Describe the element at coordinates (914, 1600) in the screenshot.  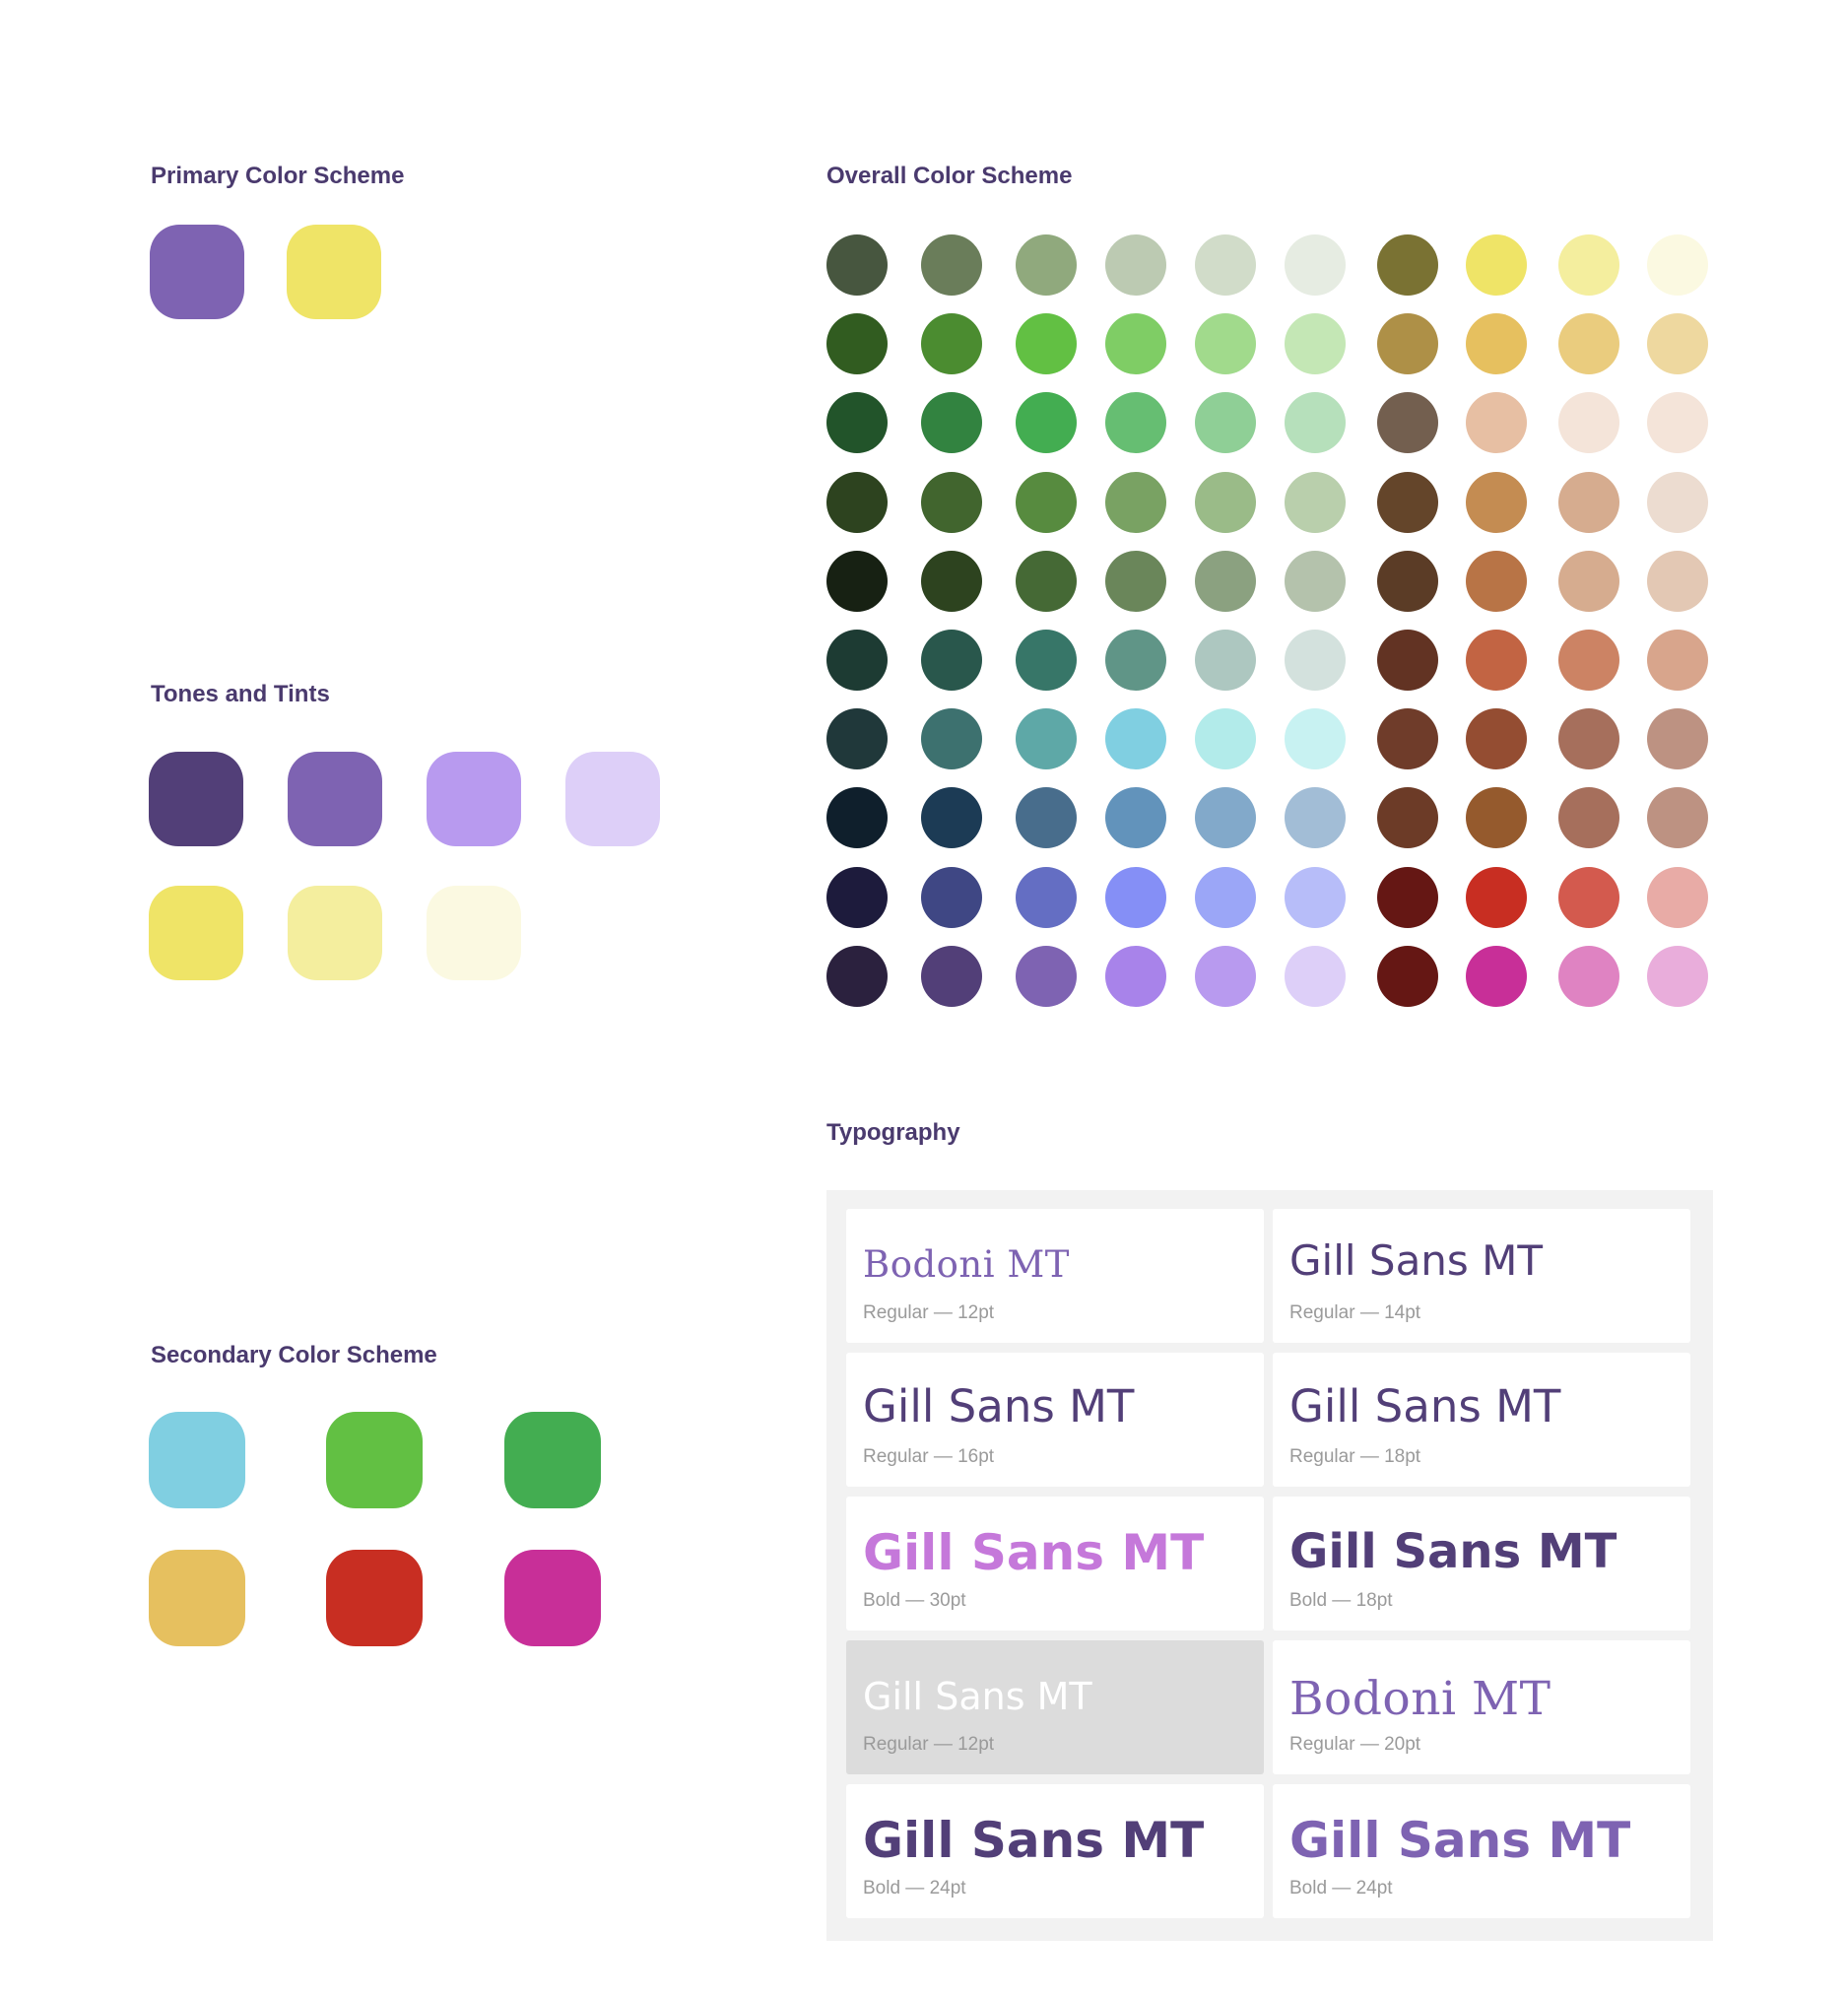
I see `font-caption: Bold — 30pt` at that location.